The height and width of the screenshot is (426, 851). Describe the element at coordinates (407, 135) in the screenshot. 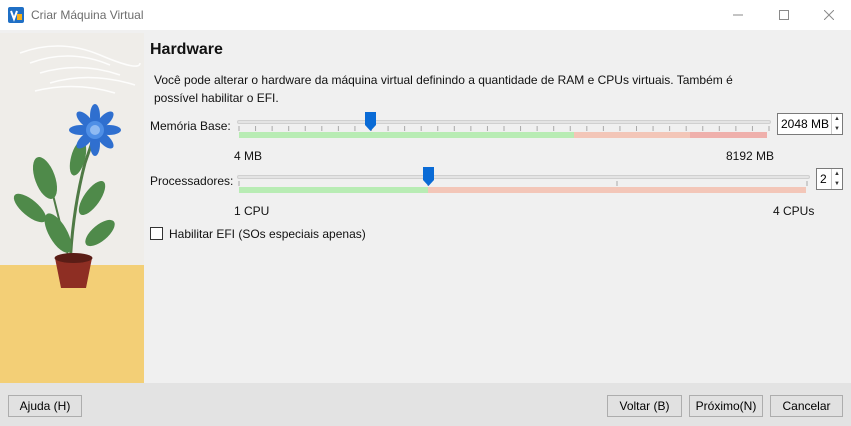

I see `memory-range-ok` at that location.